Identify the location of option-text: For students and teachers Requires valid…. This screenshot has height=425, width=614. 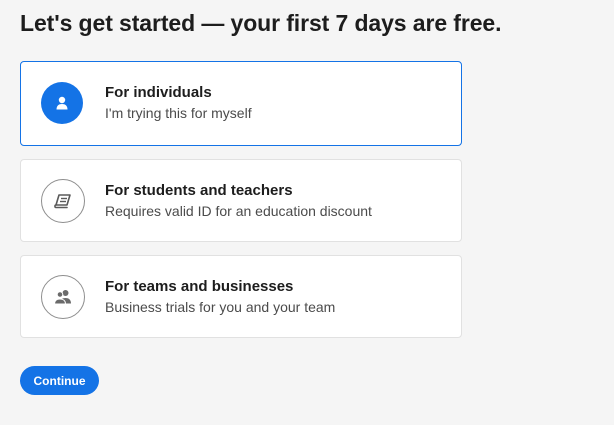
(238, 201).